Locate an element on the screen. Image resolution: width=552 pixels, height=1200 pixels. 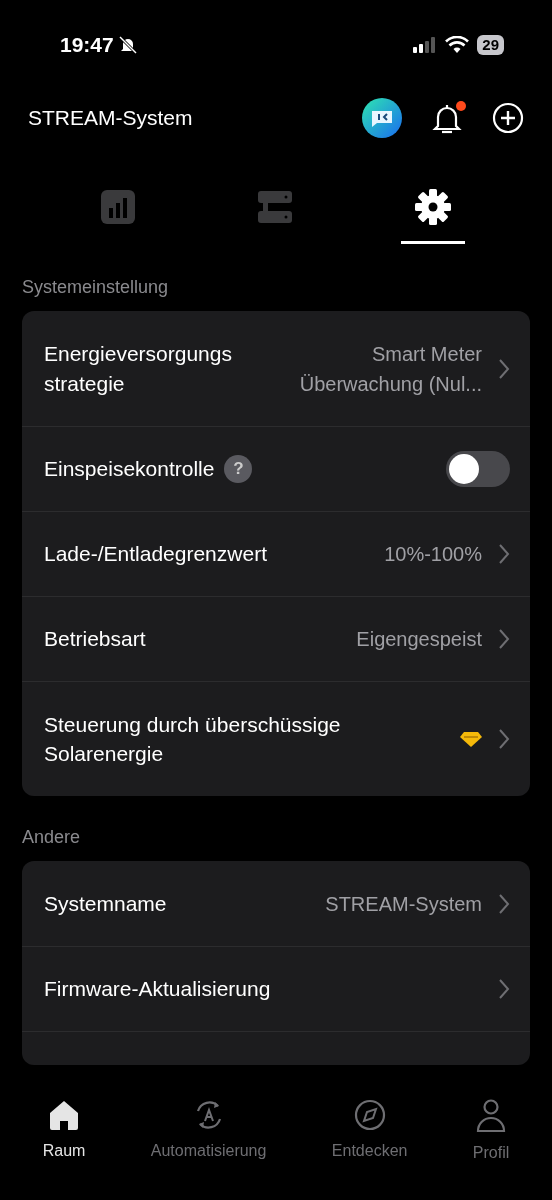
signal-icon is located at coordinates (425, 45).